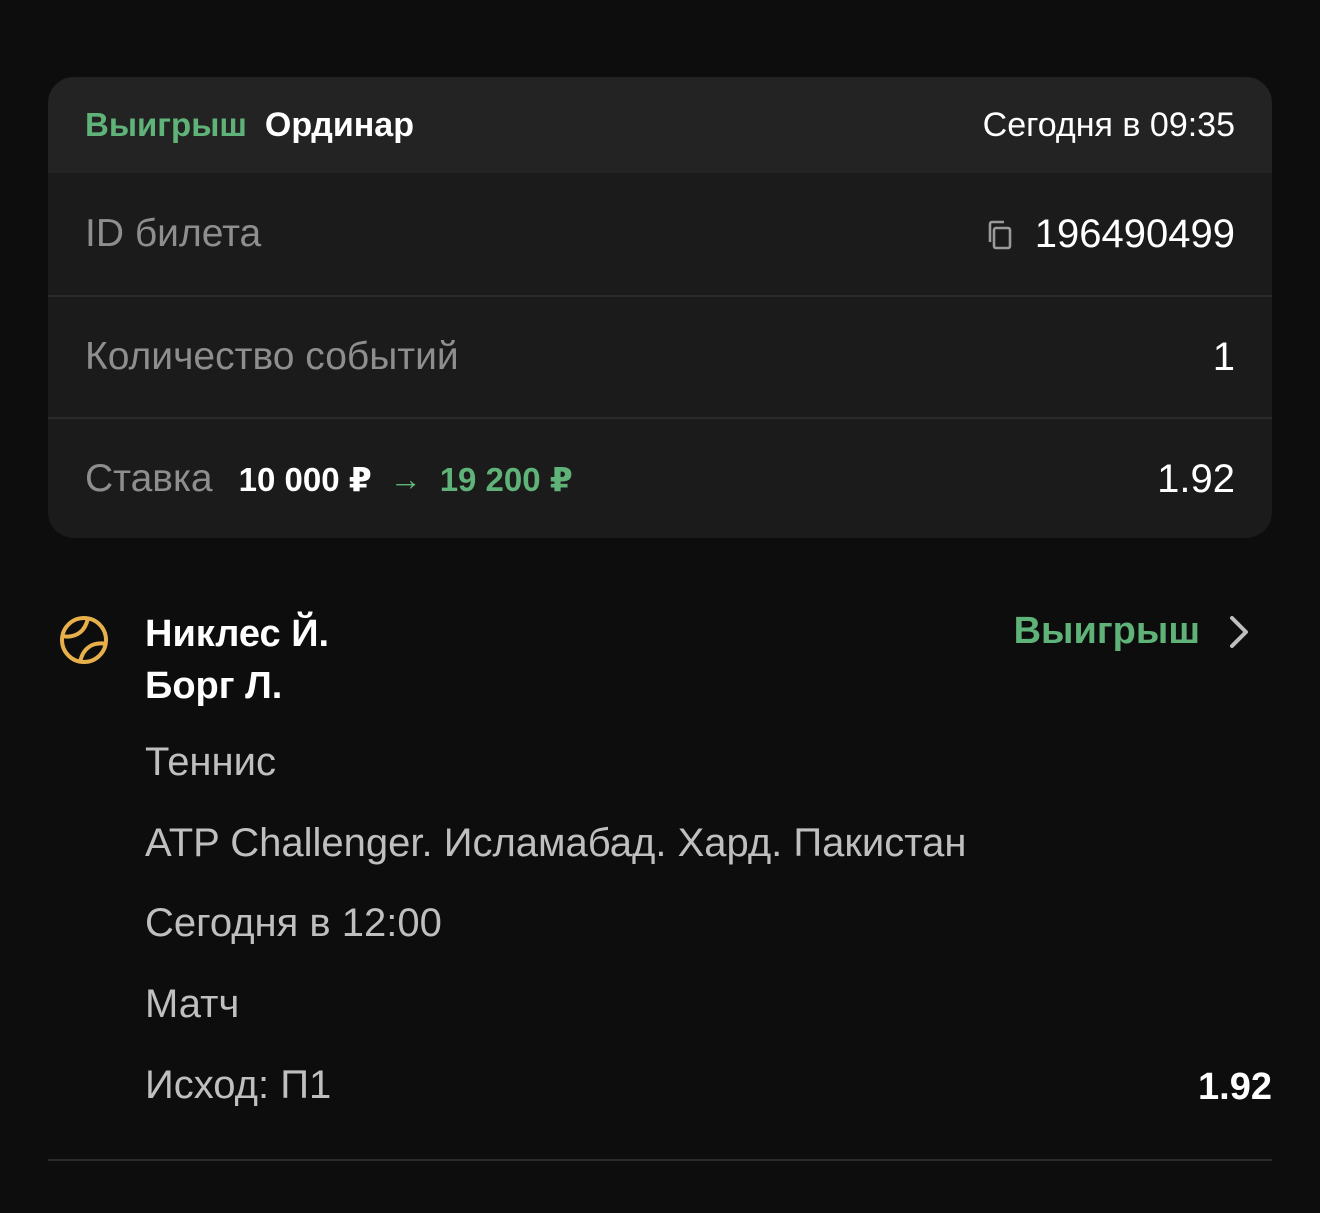 This screenshot has width=1320, height=1213. Describe the element at coordinates (1106, 631) in the screenshot. I see `event-result: Выигрыш` at that location.